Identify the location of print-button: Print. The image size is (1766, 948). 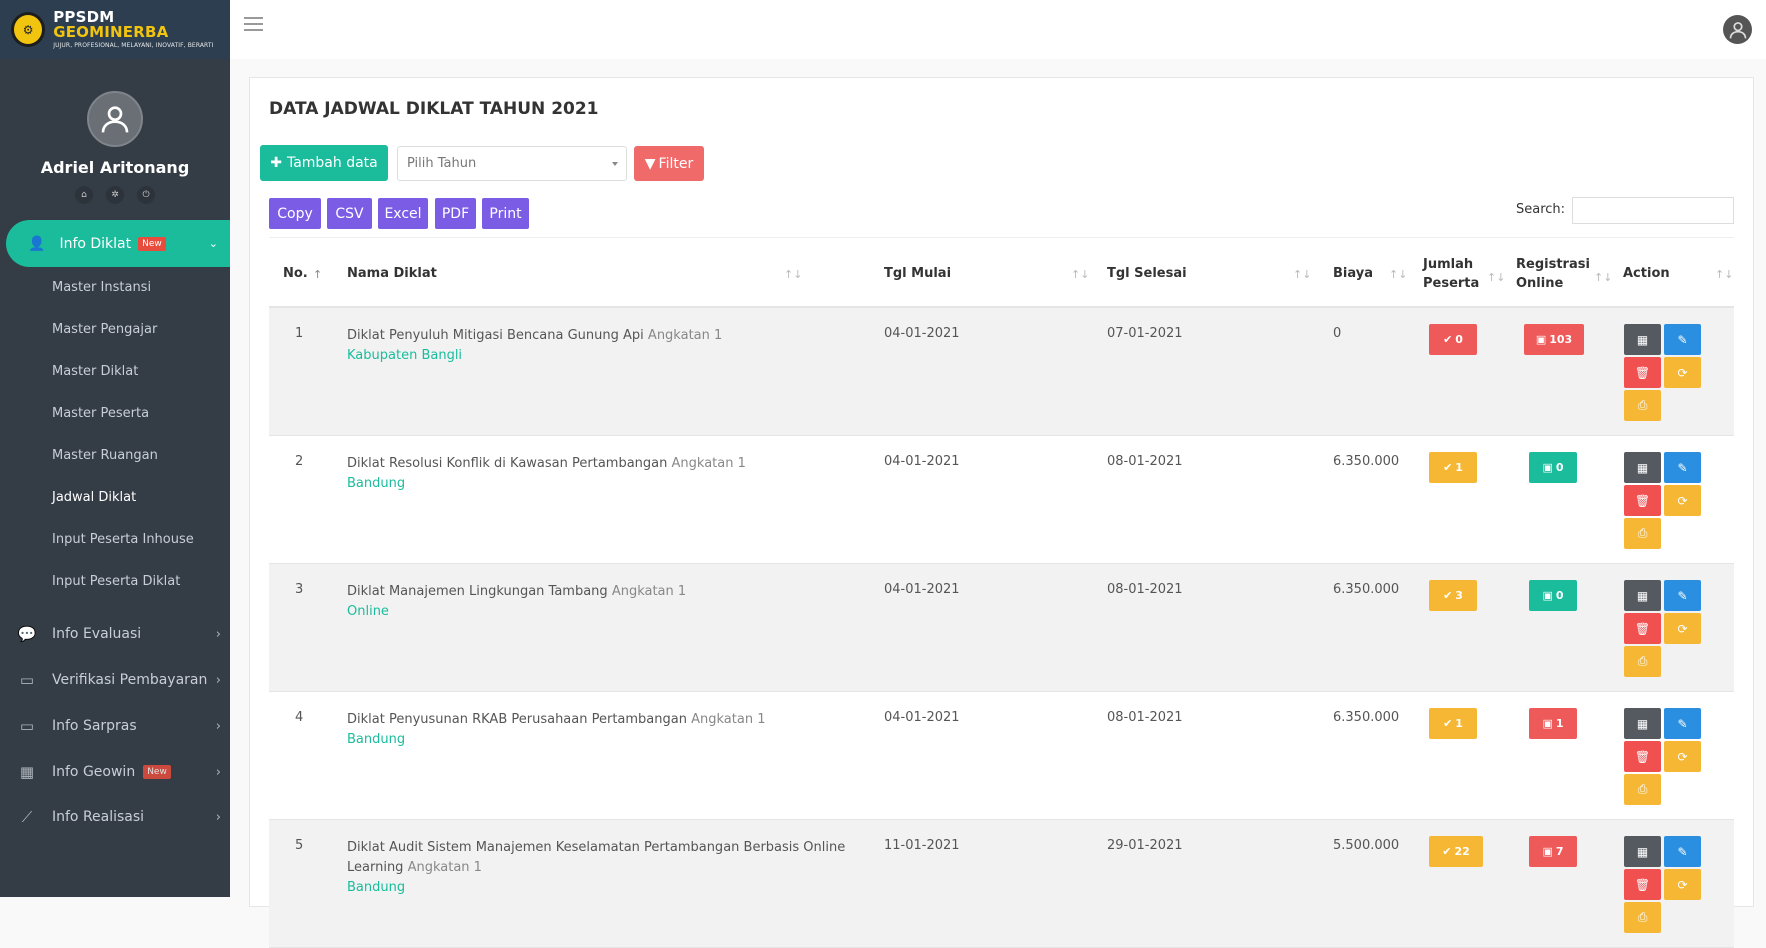
(505, 213).